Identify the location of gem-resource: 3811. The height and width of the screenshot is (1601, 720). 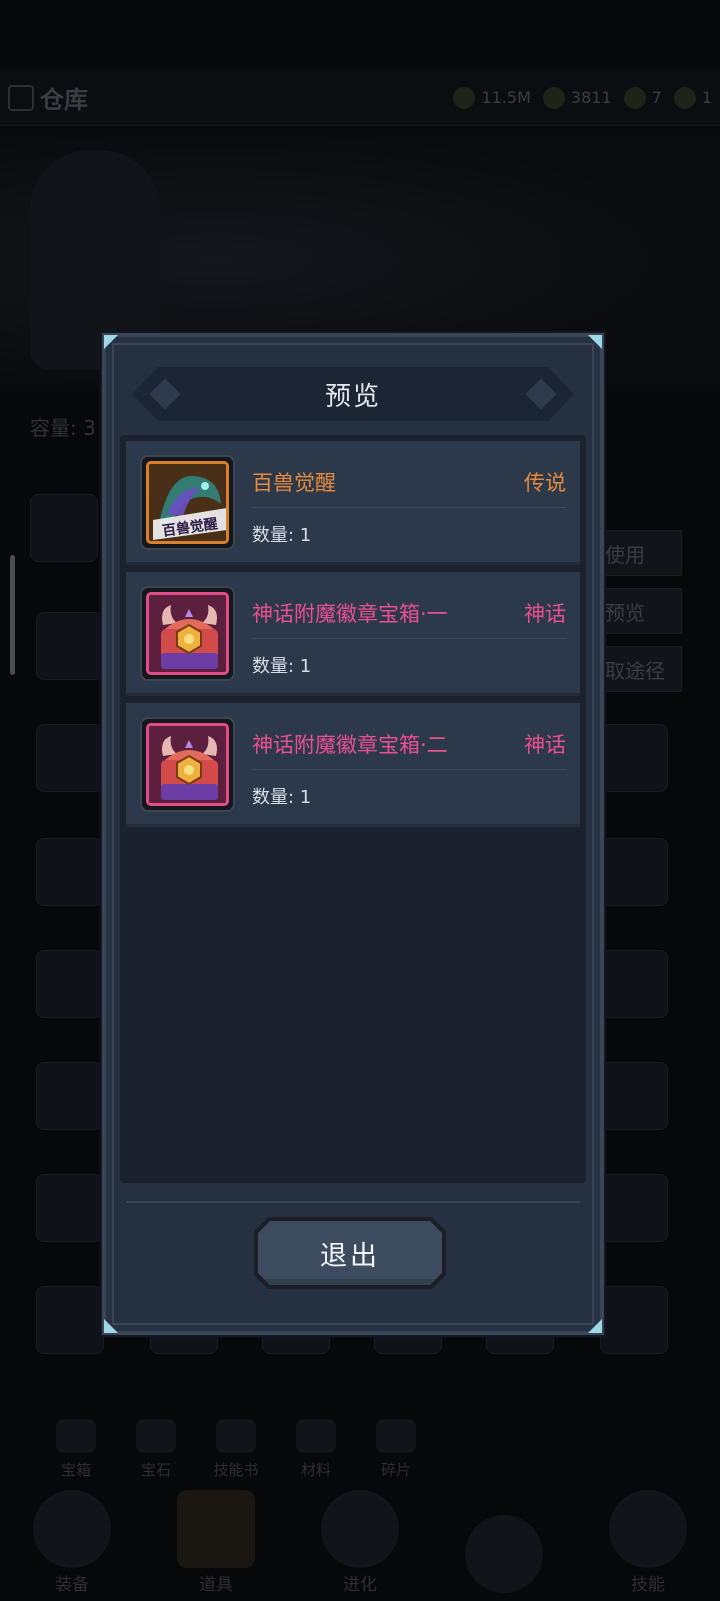
(577, 97).